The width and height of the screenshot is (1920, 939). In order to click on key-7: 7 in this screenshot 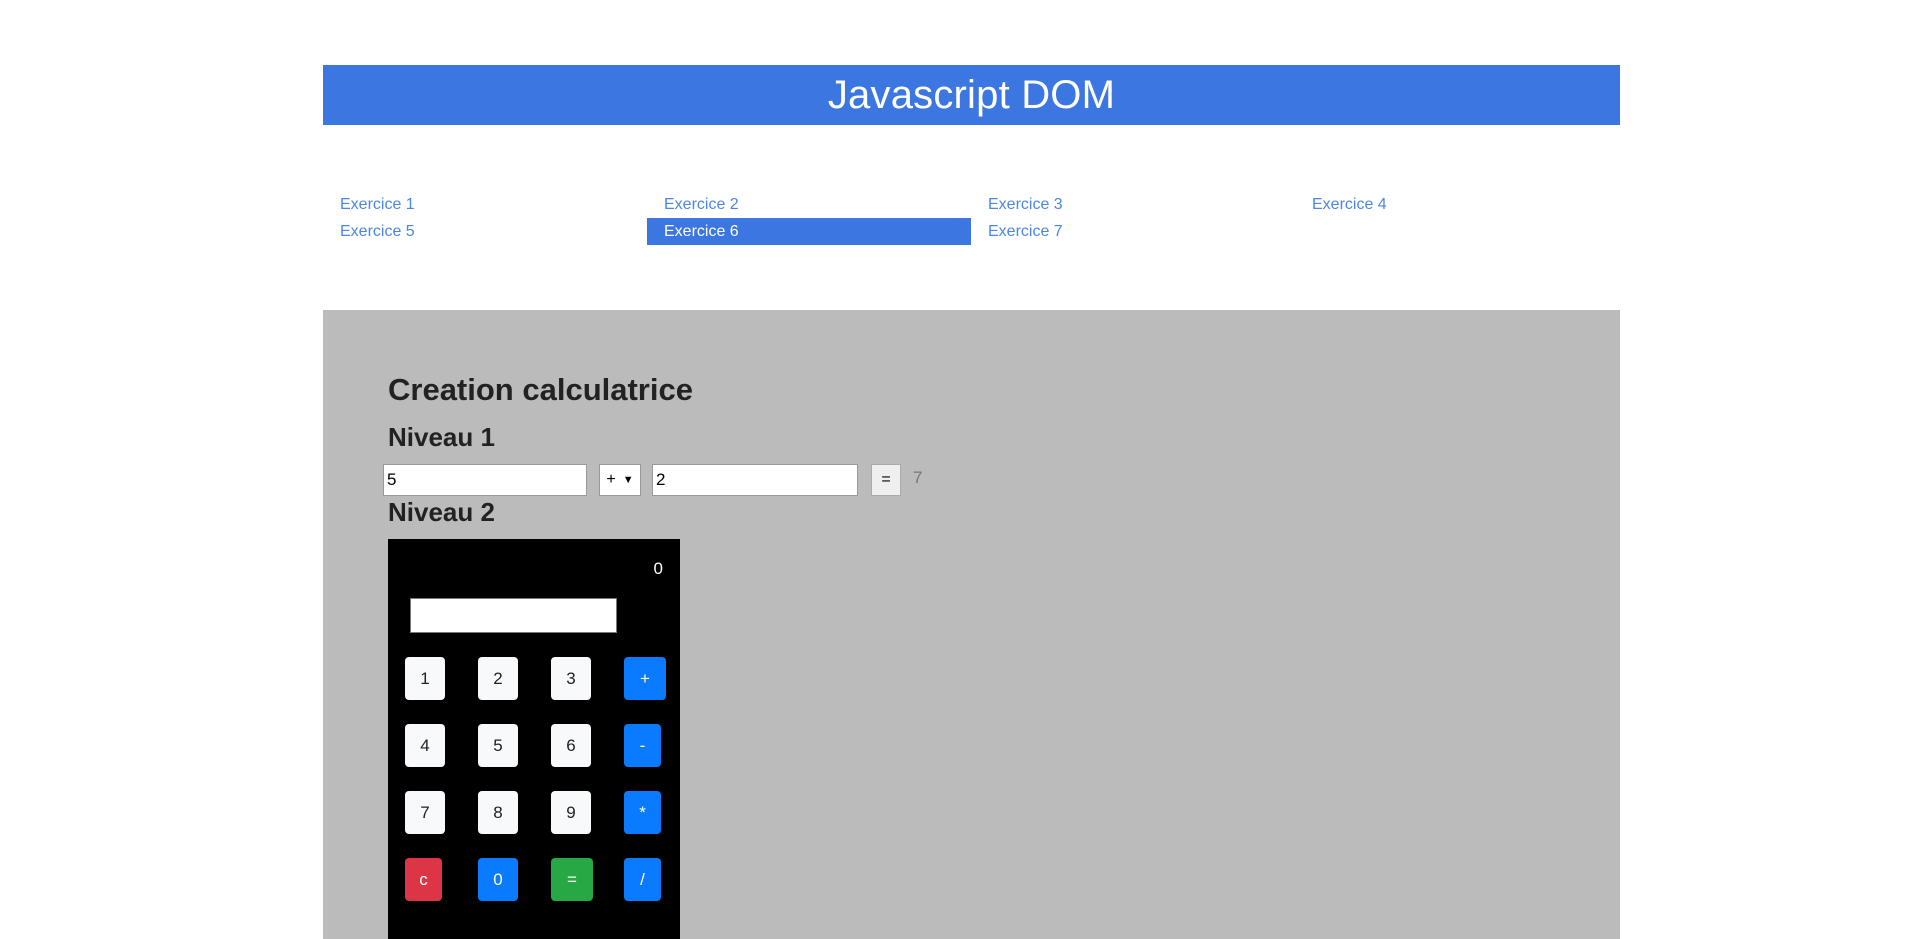, I will do `click(425, 812)`.